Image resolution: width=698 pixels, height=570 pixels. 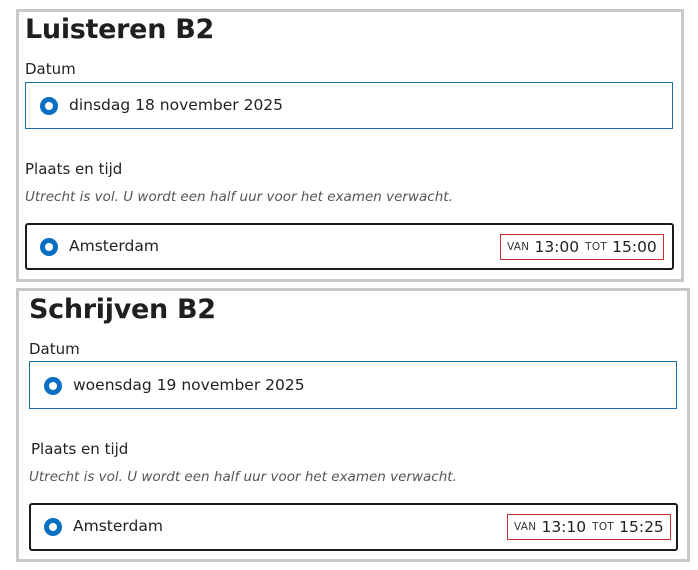 What do you see at coordinates (582, 247) in the screenshot?
I see `time-range: VAN 13:00 TOT 15:00` at bounding box center [582, 247].